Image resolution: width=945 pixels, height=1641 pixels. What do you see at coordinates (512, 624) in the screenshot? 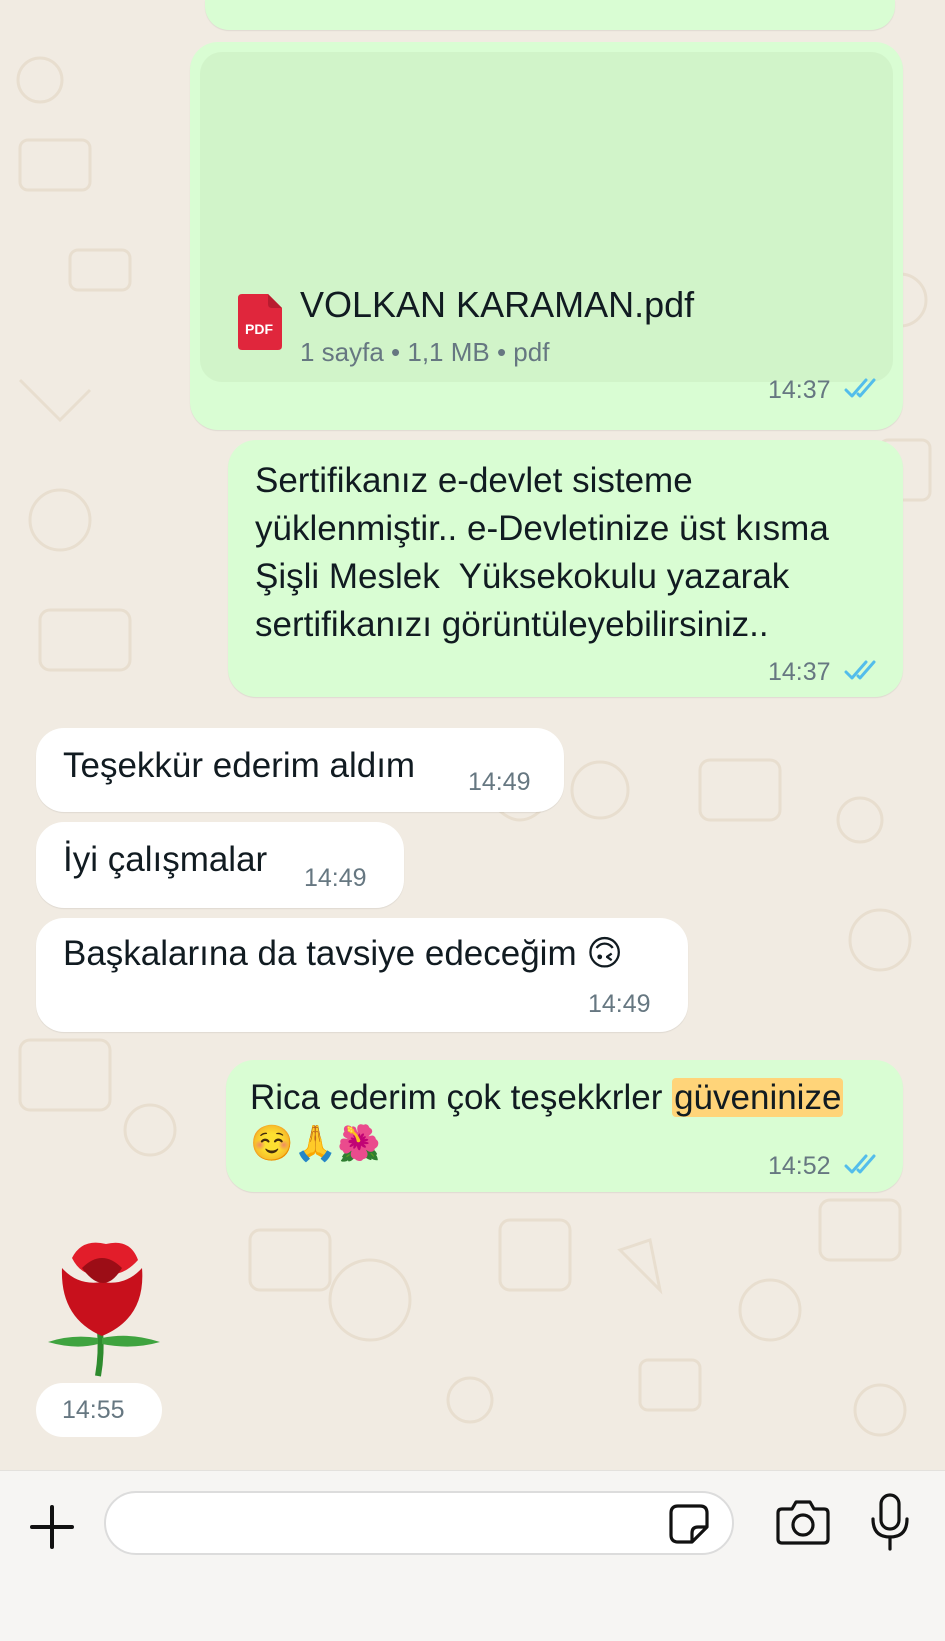
I see `message-line: sertifikanızı görüntüleyebilirsiniz..` at bounding box center [512, 624].